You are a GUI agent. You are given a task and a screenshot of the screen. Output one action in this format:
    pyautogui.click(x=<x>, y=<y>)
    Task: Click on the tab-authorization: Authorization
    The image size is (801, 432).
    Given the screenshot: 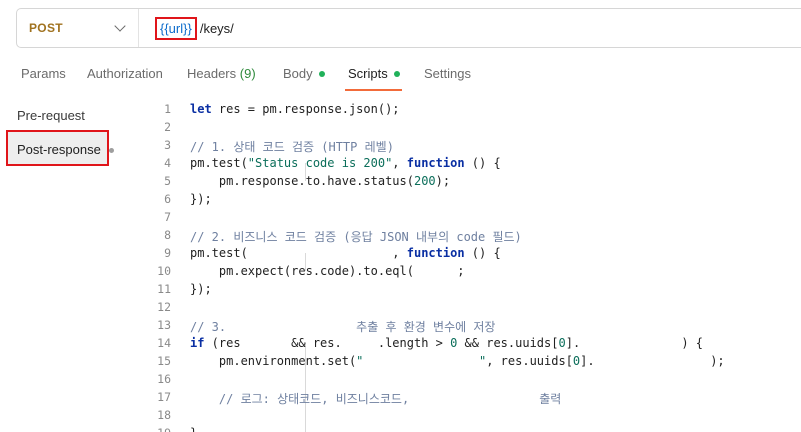 What is the action you would take?
    pyautogui.click(x=125, y=73)
    